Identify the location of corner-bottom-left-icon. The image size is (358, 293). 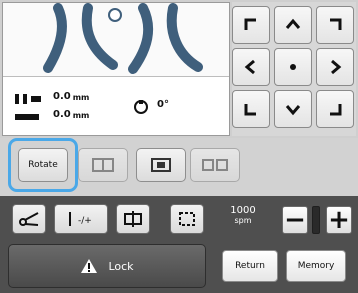
(250, 110).